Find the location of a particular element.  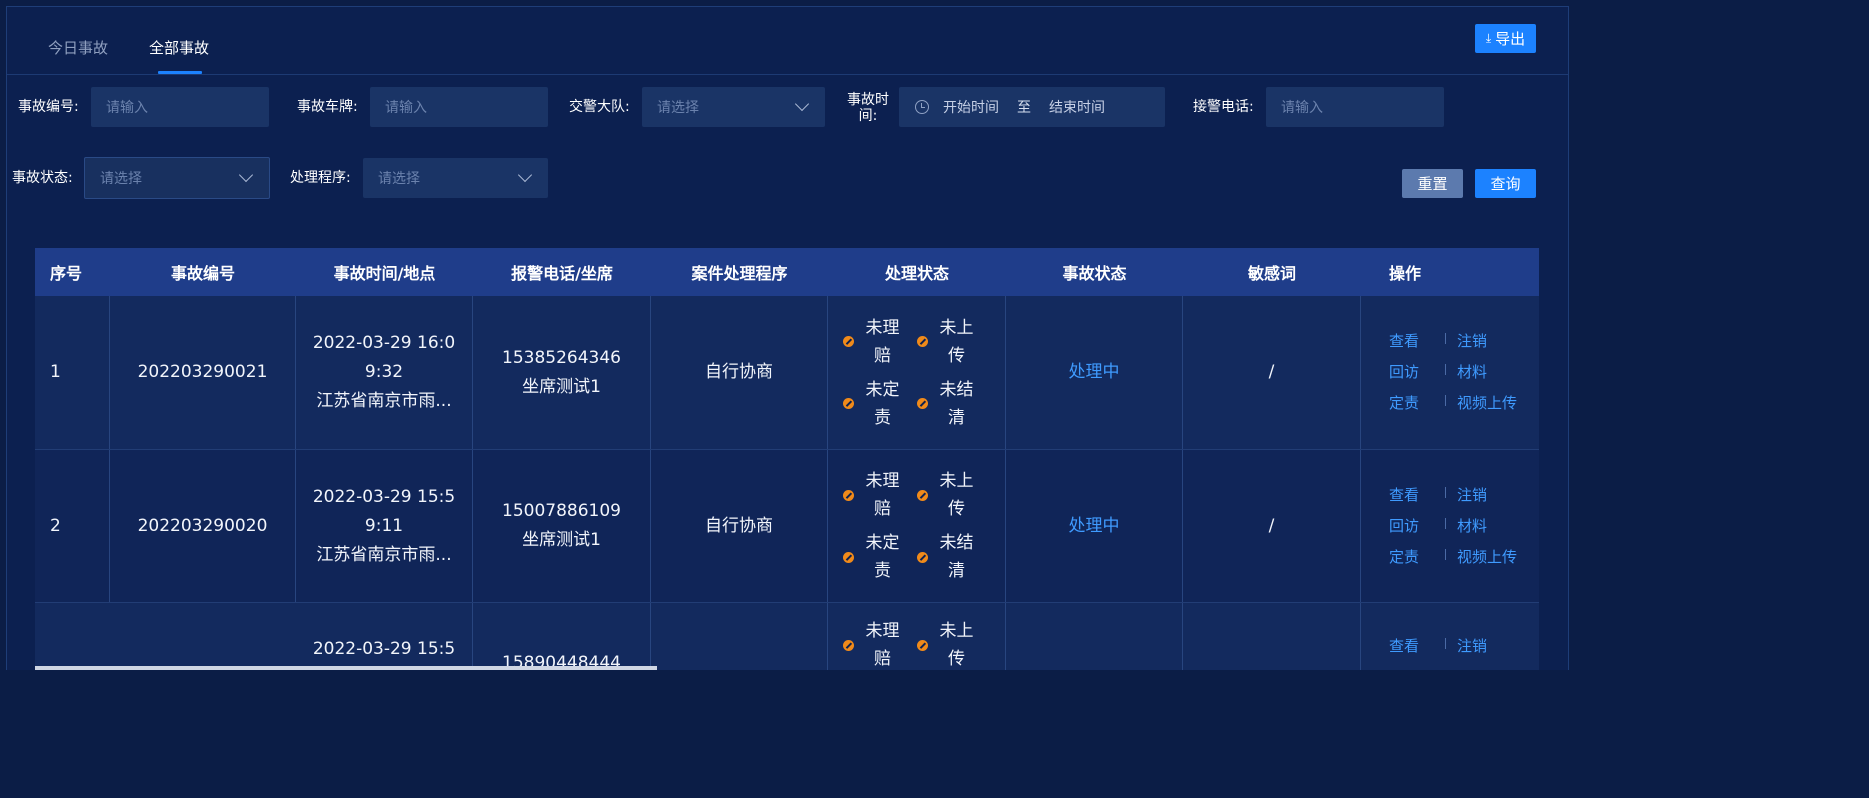

handle-status-cell: 未理赔 未上传 is located at coordinates (917, 636).